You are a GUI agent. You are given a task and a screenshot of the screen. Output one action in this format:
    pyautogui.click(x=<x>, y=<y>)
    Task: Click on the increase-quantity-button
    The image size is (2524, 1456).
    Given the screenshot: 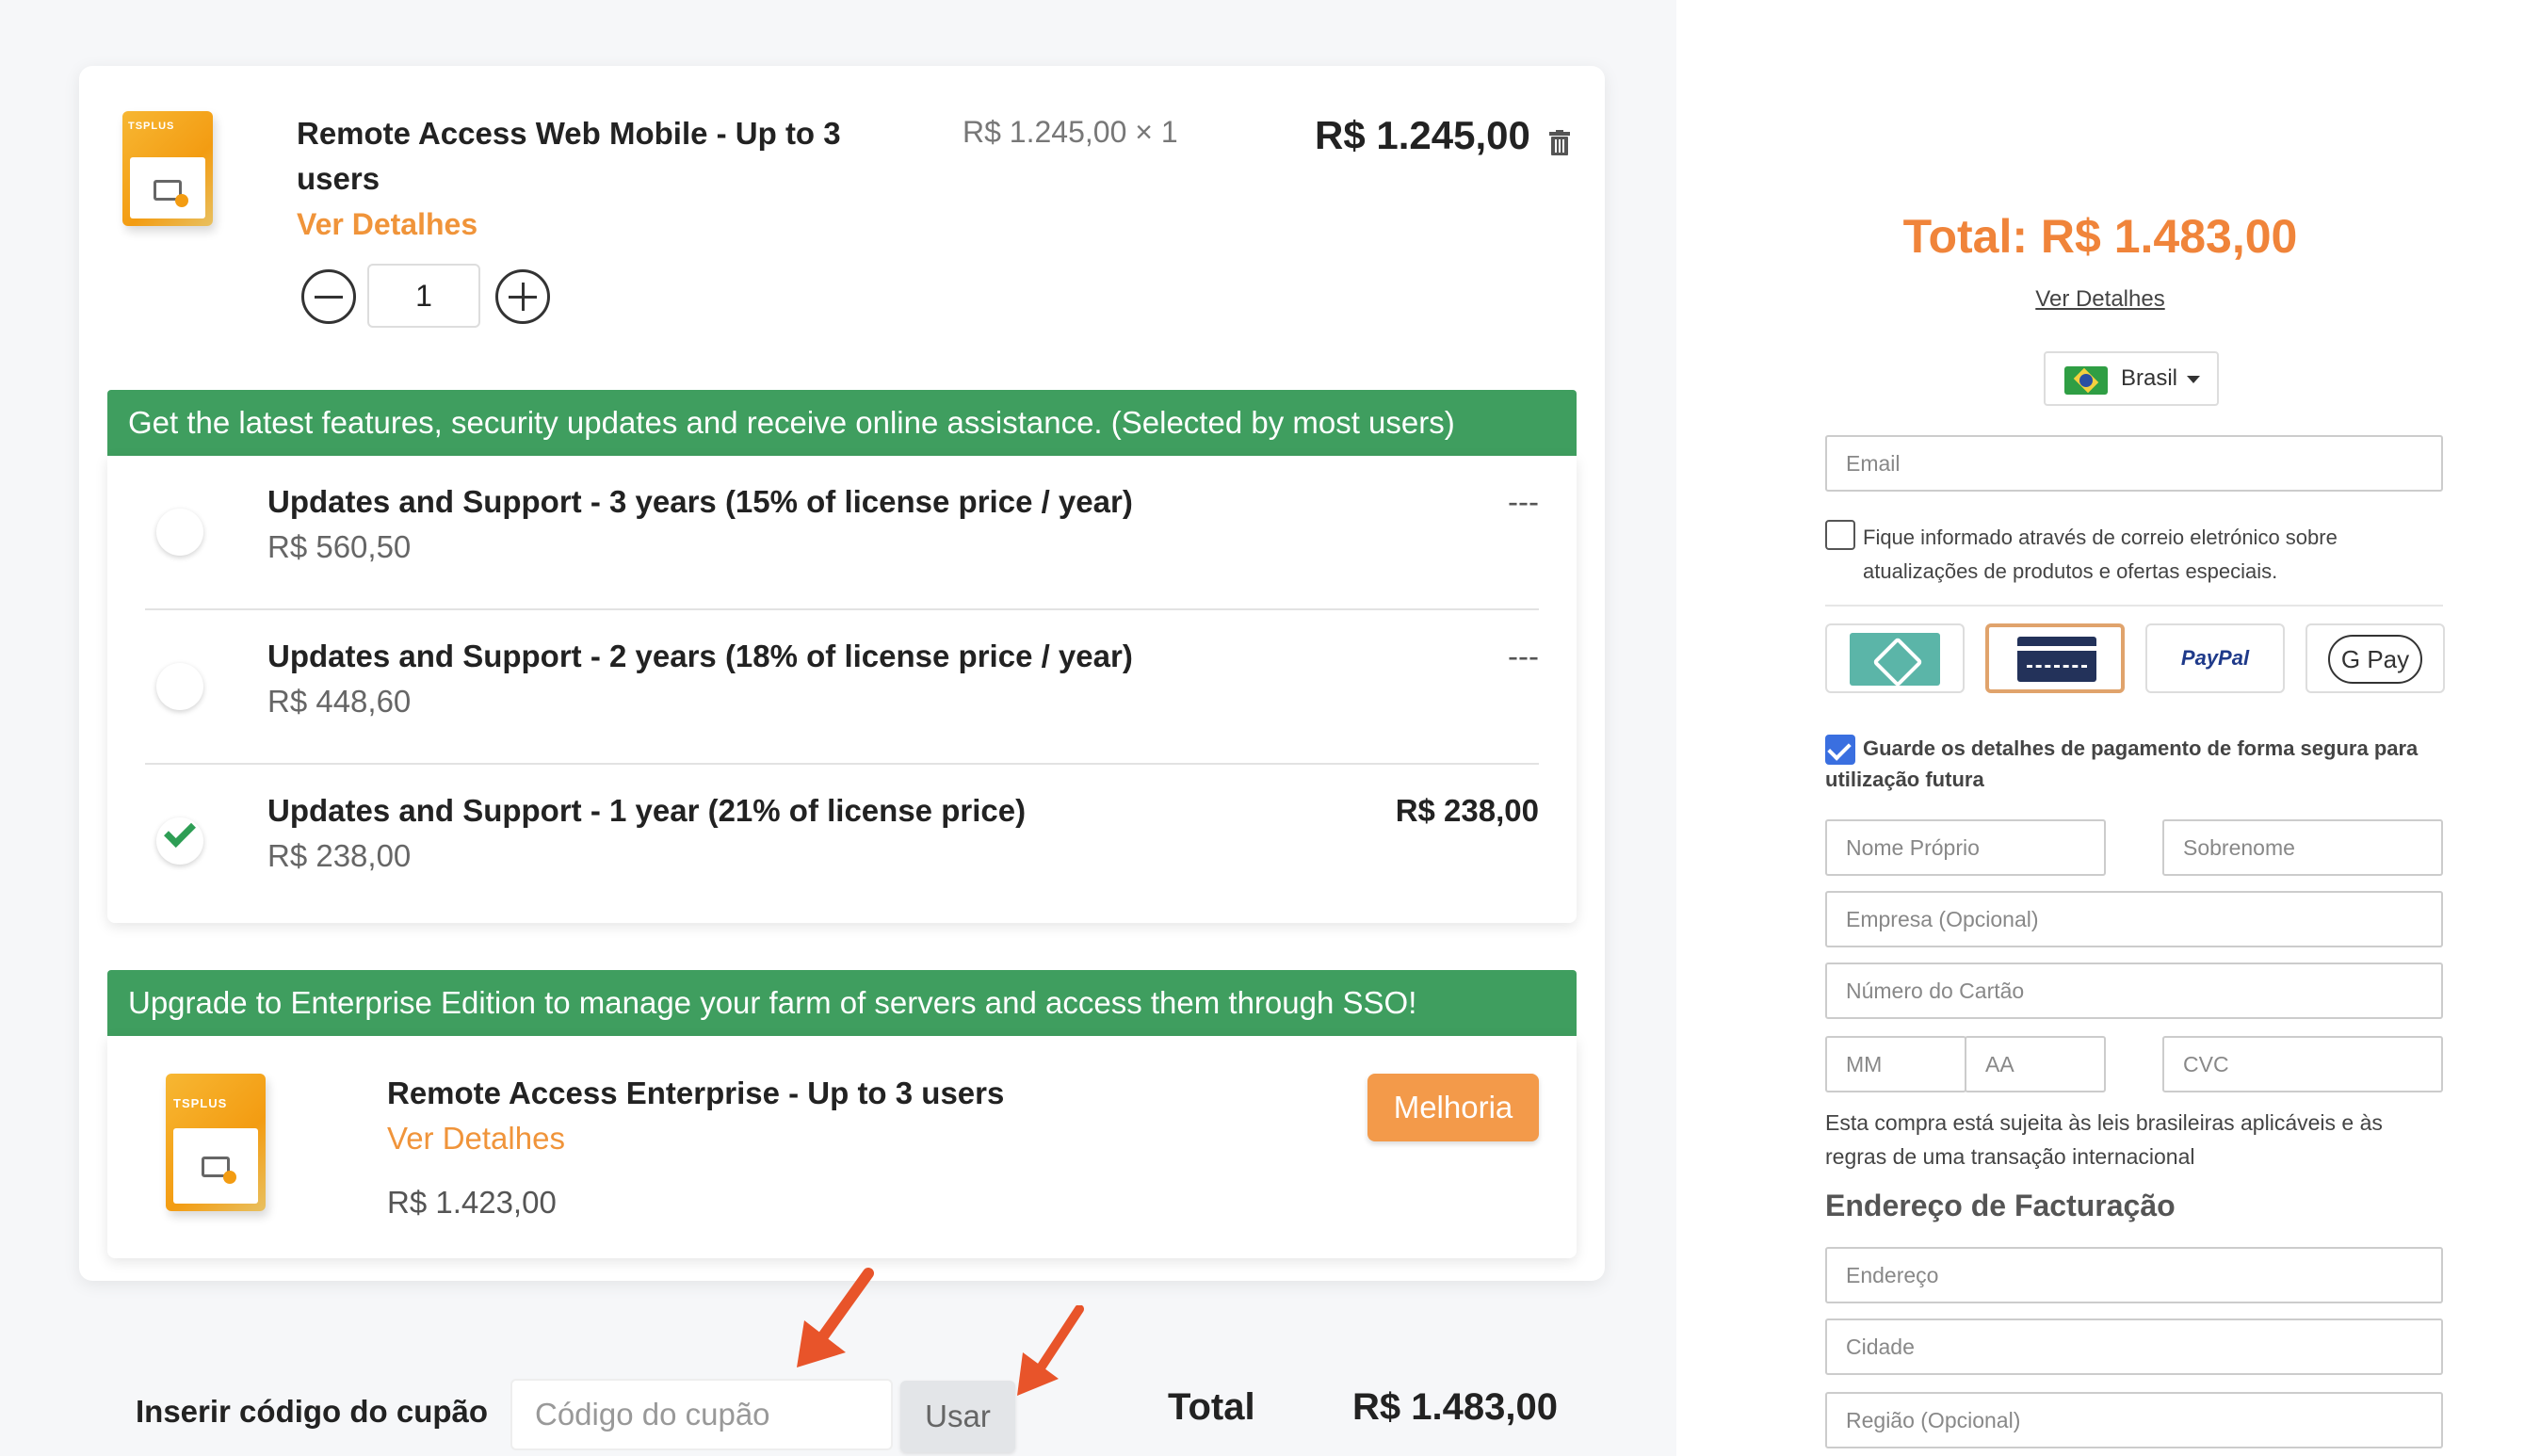 What is the action you would take?
    pyautogui.click(x=523, y=296)
    